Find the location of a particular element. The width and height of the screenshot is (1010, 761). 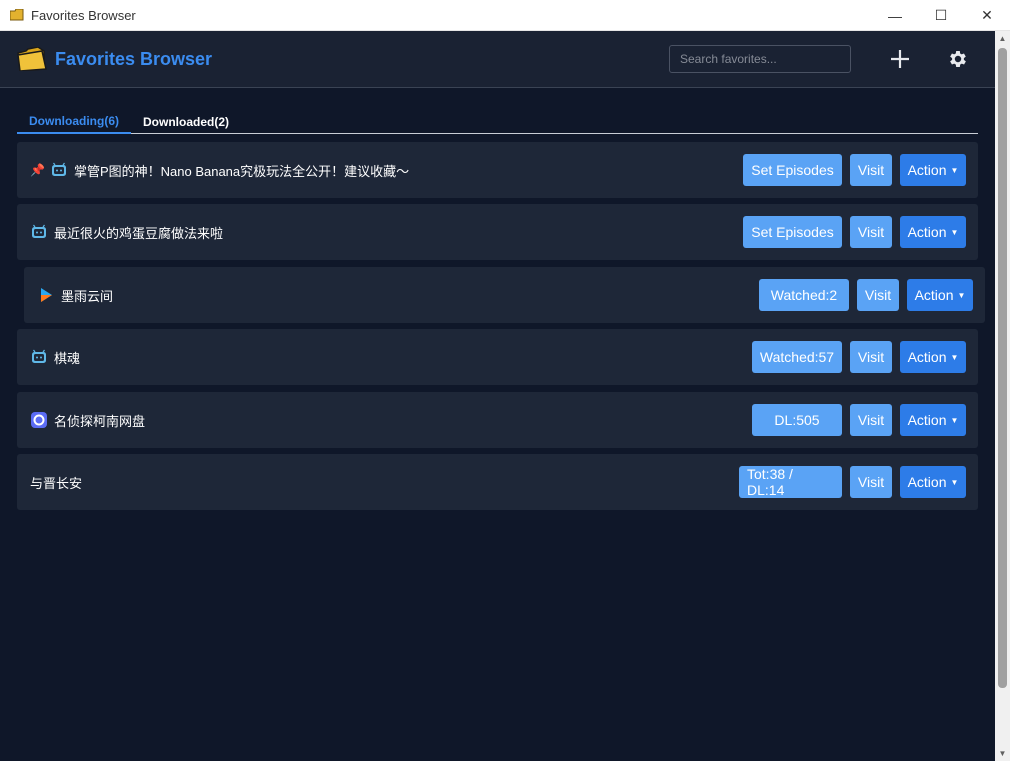

item-name: 墨雨云间 is located at coordinates (87, 296).